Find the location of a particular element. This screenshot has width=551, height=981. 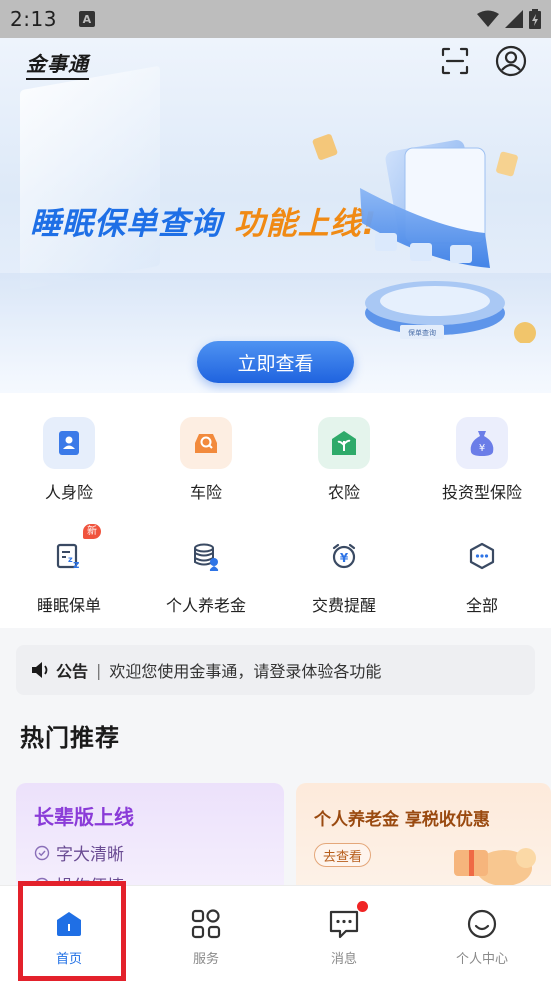

pension-view-button: 去查看 is located at coordinates (343, 855).